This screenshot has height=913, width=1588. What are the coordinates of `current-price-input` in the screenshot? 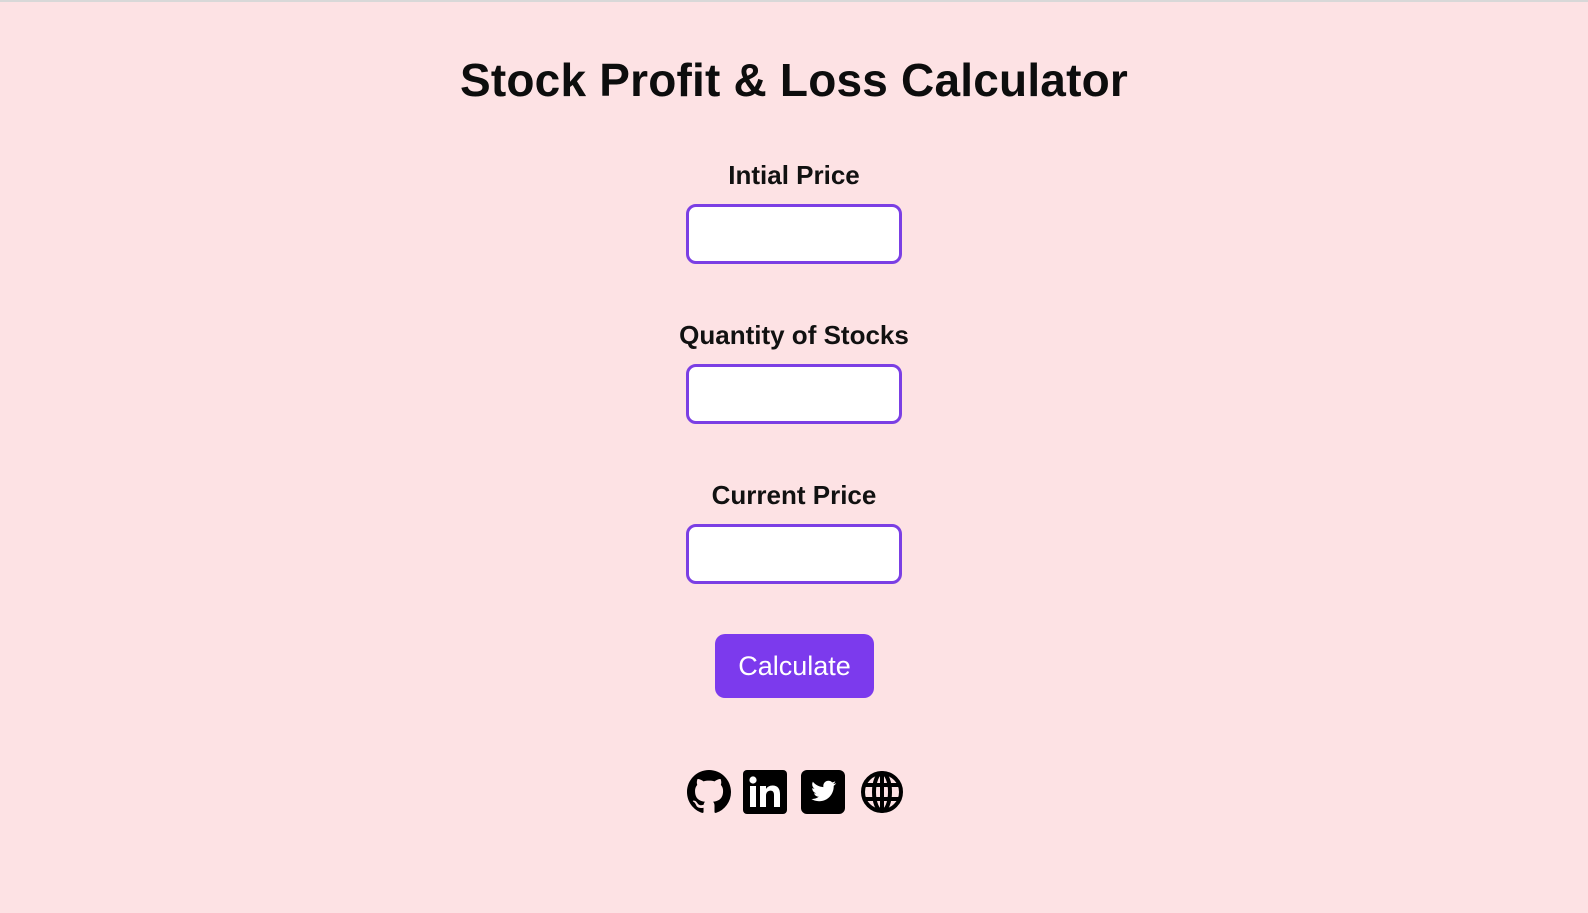 It's located at (794, 554).